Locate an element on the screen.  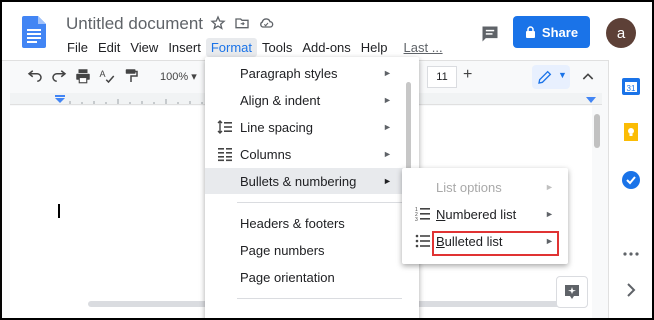
editing-mode-button: ▼ is located at coordinates (551, 77).